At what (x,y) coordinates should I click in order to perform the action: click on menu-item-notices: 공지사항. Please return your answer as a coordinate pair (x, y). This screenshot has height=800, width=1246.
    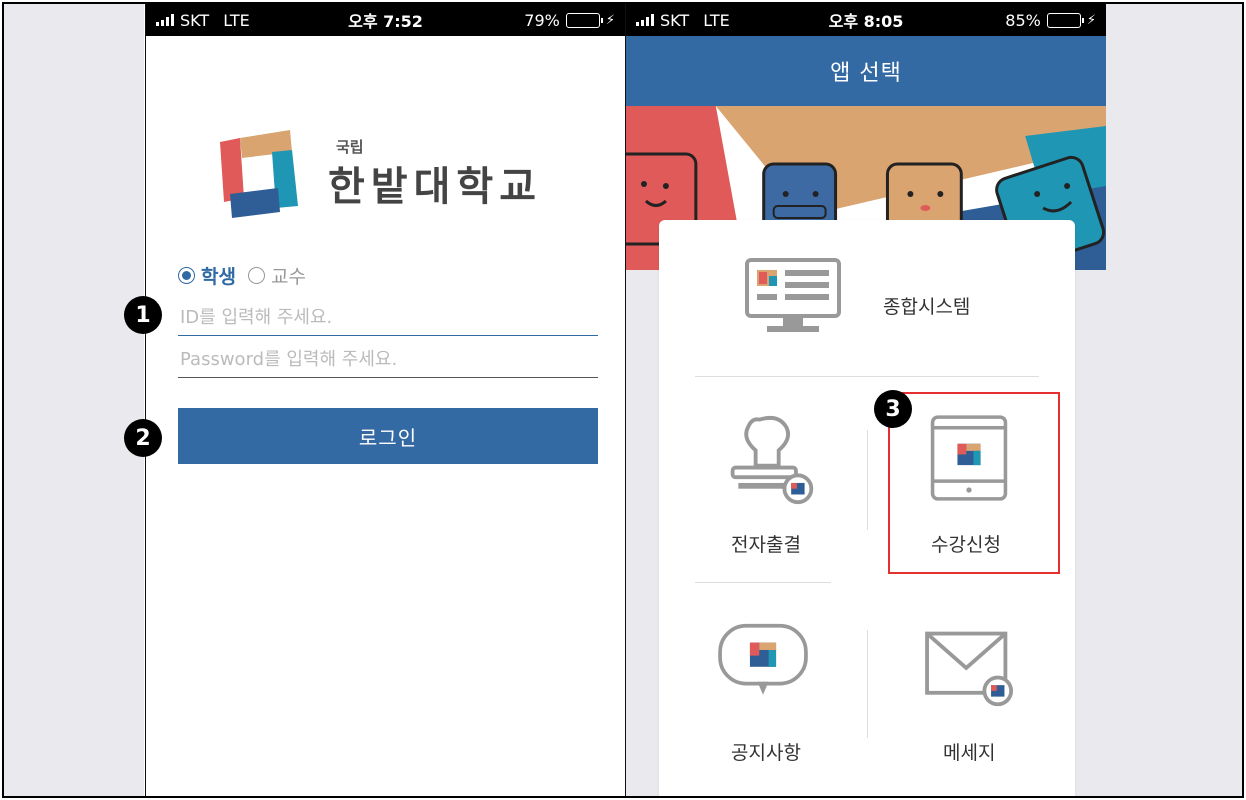
    Looking at the image, I should click on (763, 693).